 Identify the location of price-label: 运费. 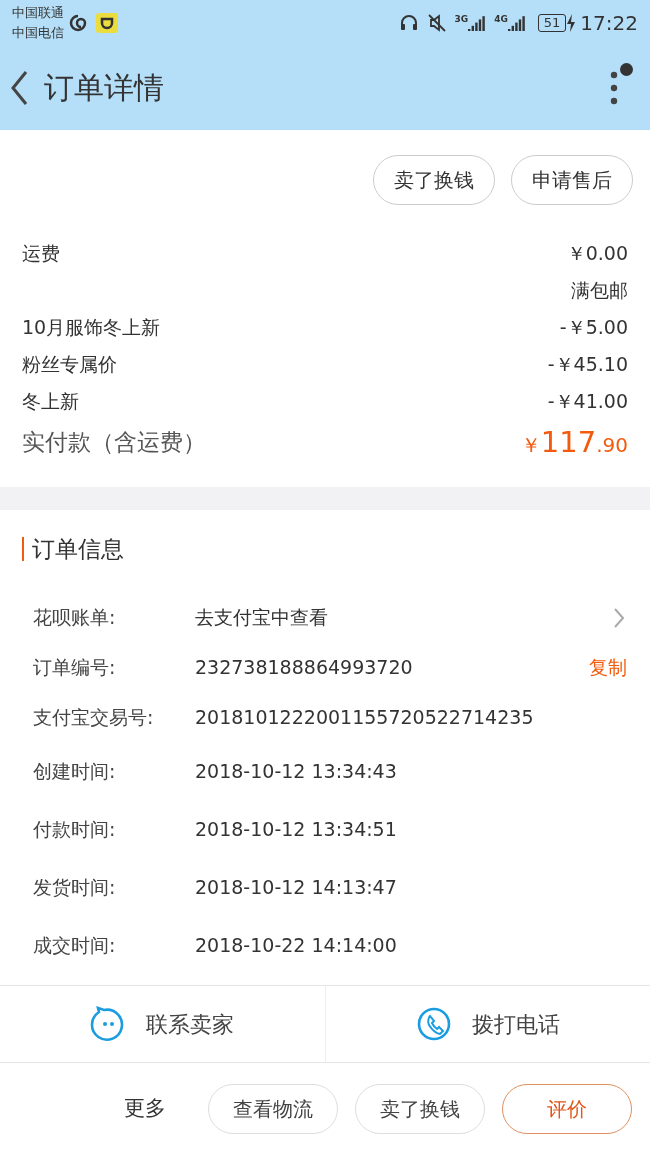
(41, 254).